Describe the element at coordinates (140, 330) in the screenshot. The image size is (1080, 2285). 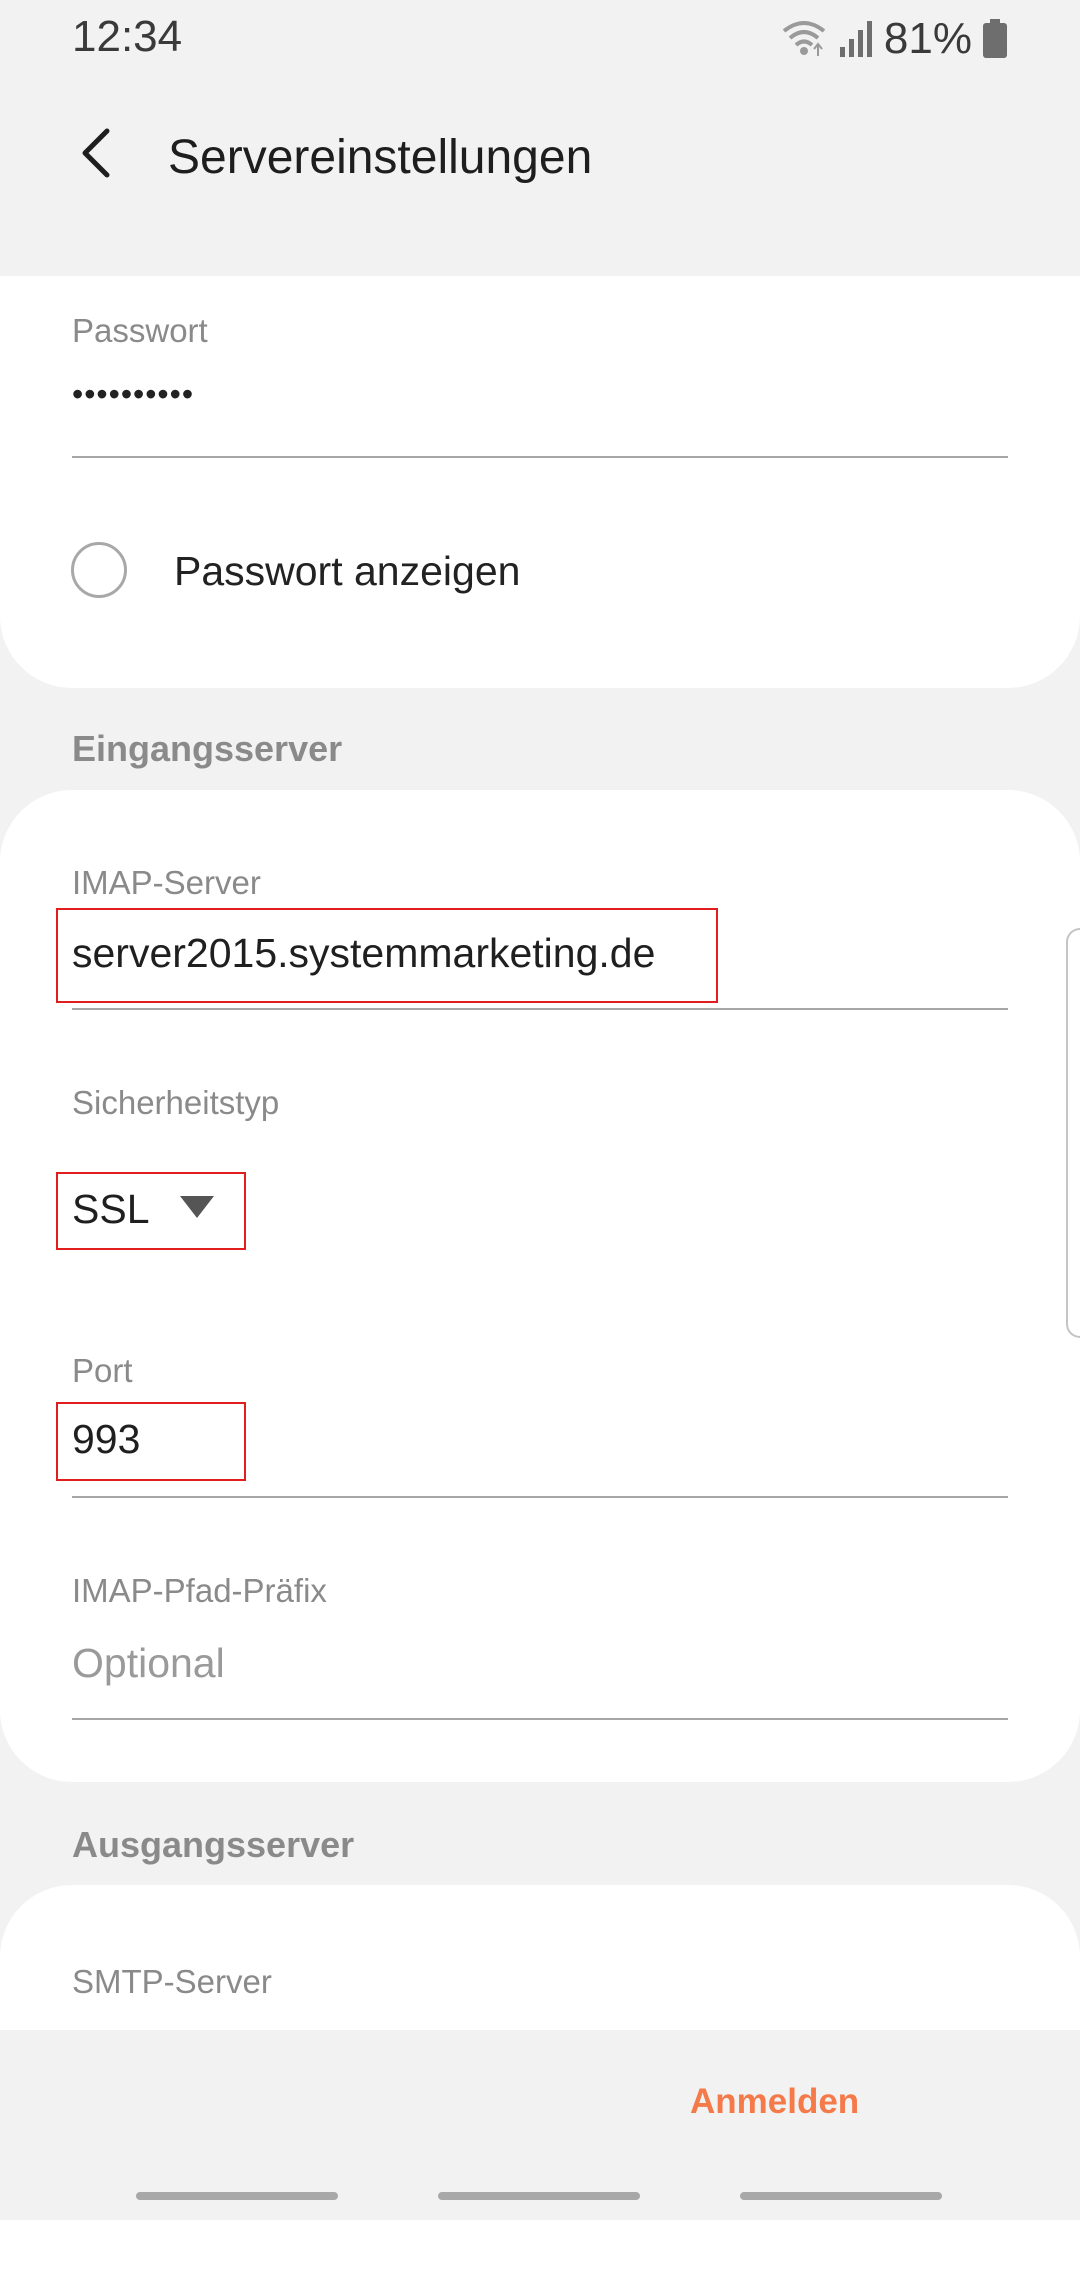
I see `password-label: Passwort` at that location.